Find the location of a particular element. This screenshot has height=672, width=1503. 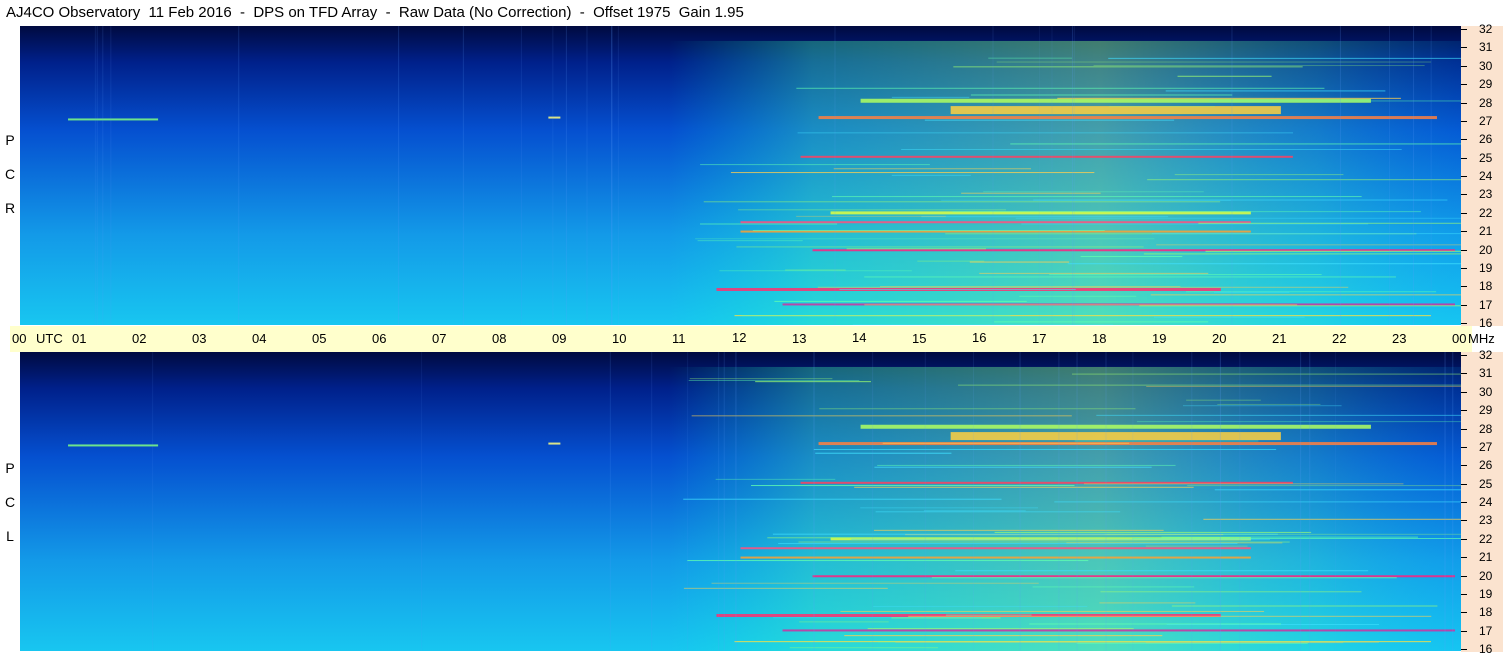

frequency-tick-label: 27 is located at coordinates (1486, 120).